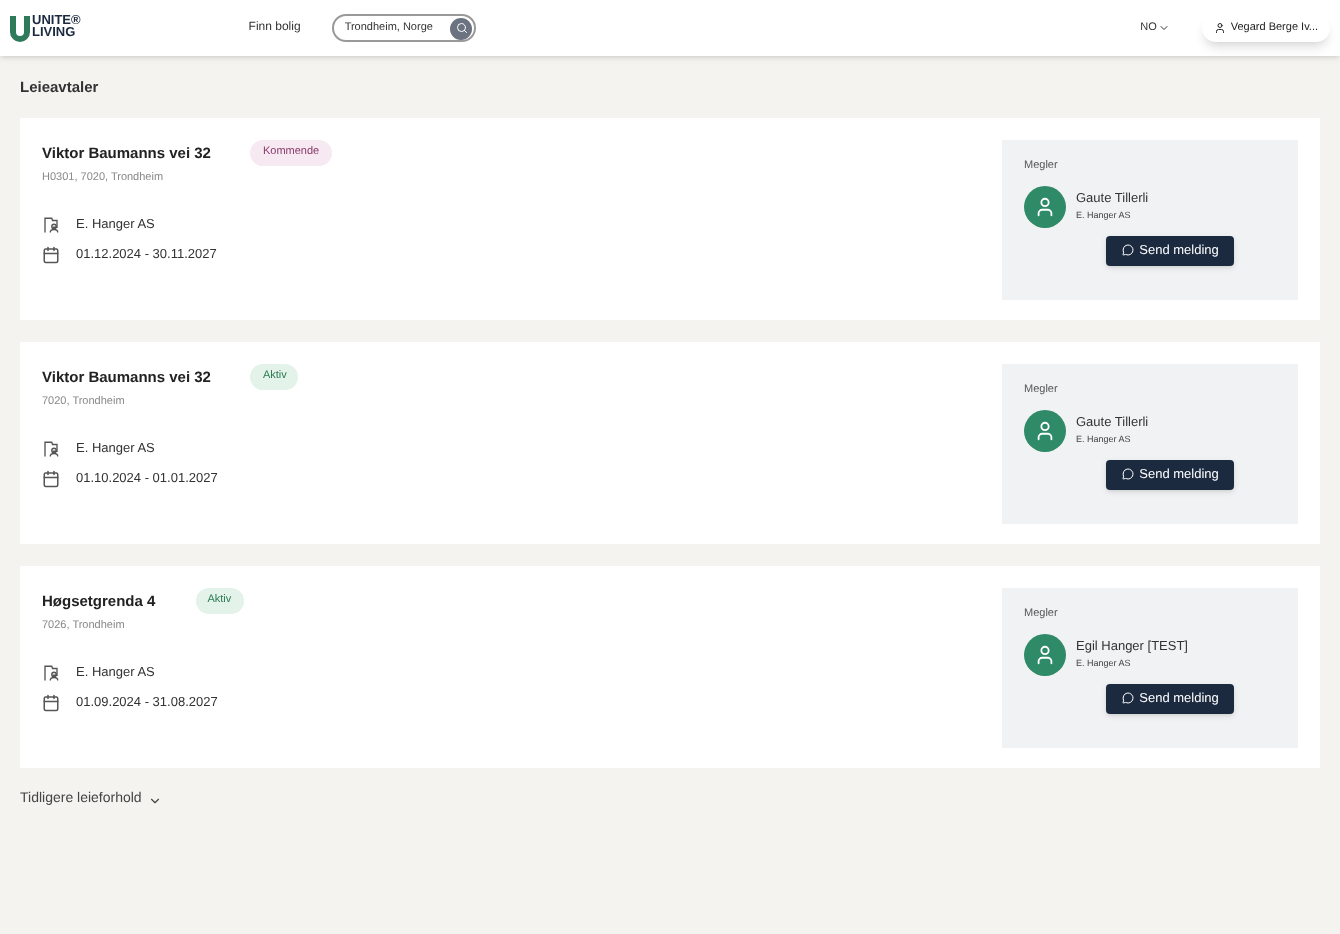 Image resolution: width=1340 pixels, height=934 pixels. I want to click on search-icon, so click(461, 28).